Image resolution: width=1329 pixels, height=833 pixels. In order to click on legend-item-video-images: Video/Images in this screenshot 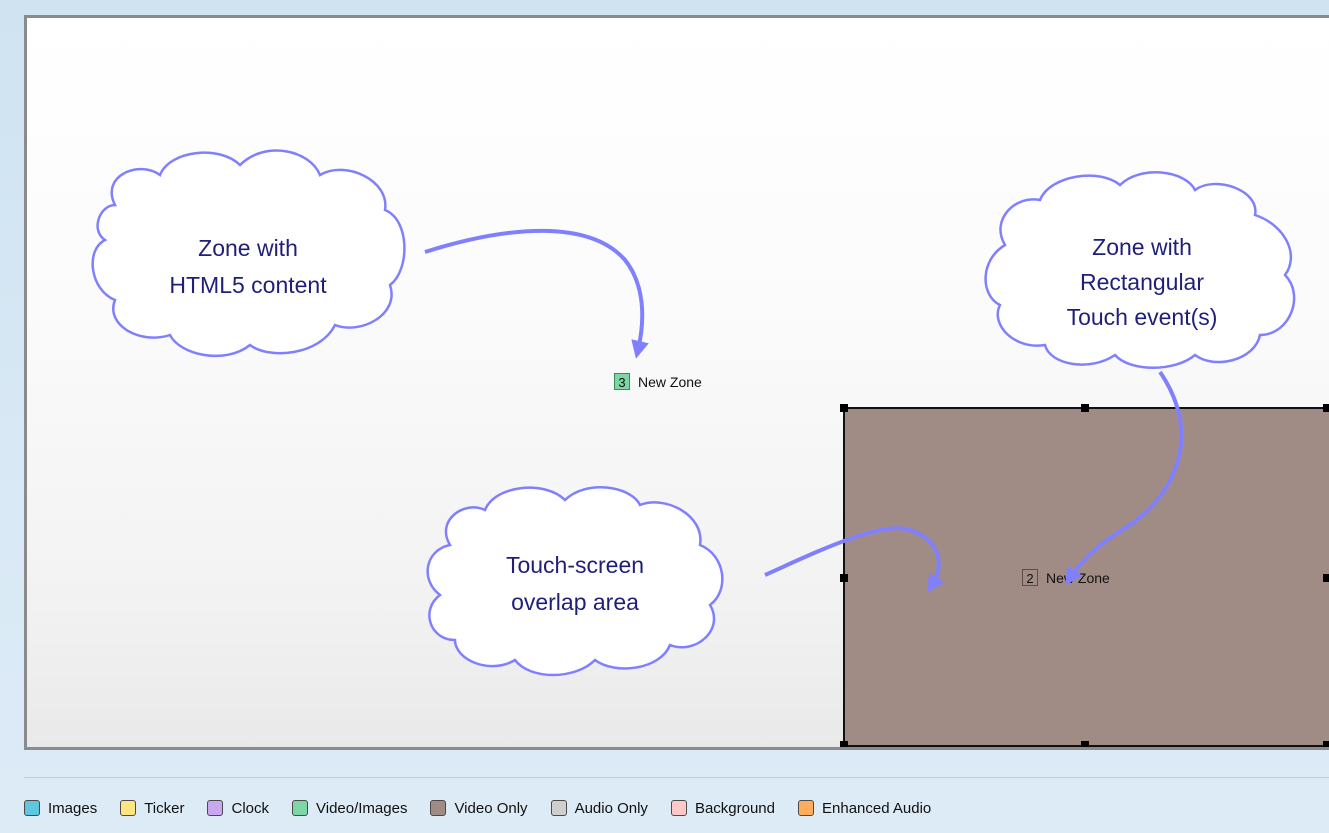, I will do `click(349, 808)`.